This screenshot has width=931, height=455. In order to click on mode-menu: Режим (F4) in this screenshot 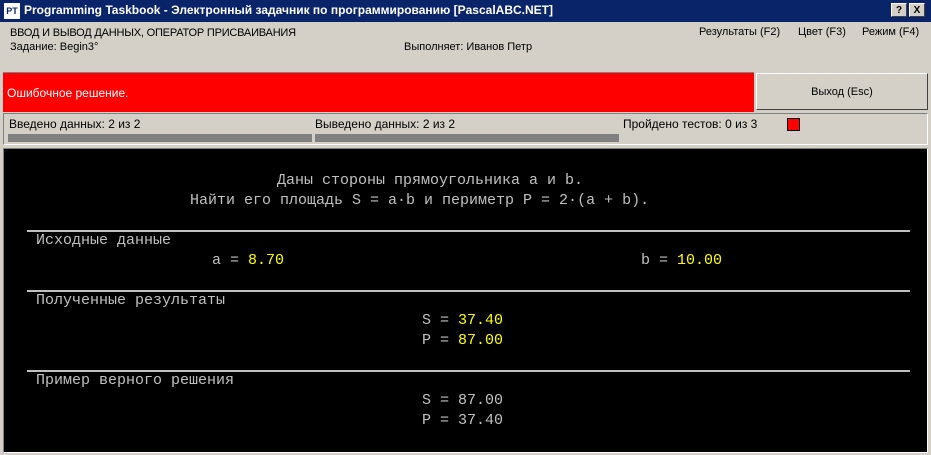, I will do `click(890, 32)`.